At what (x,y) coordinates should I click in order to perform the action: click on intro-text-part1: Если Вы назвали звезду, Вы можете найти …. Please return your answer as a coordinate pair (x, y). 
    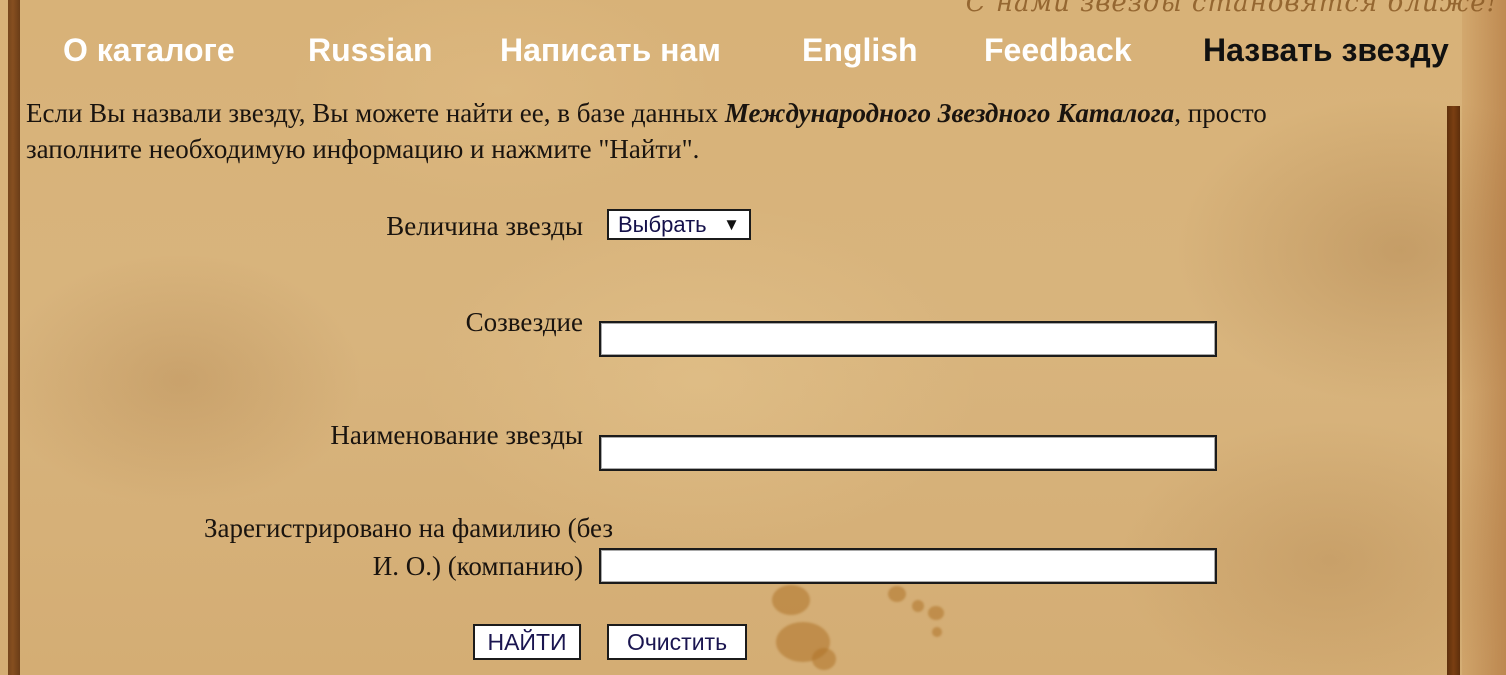
    Looking at the image, I should click on (375, 113).